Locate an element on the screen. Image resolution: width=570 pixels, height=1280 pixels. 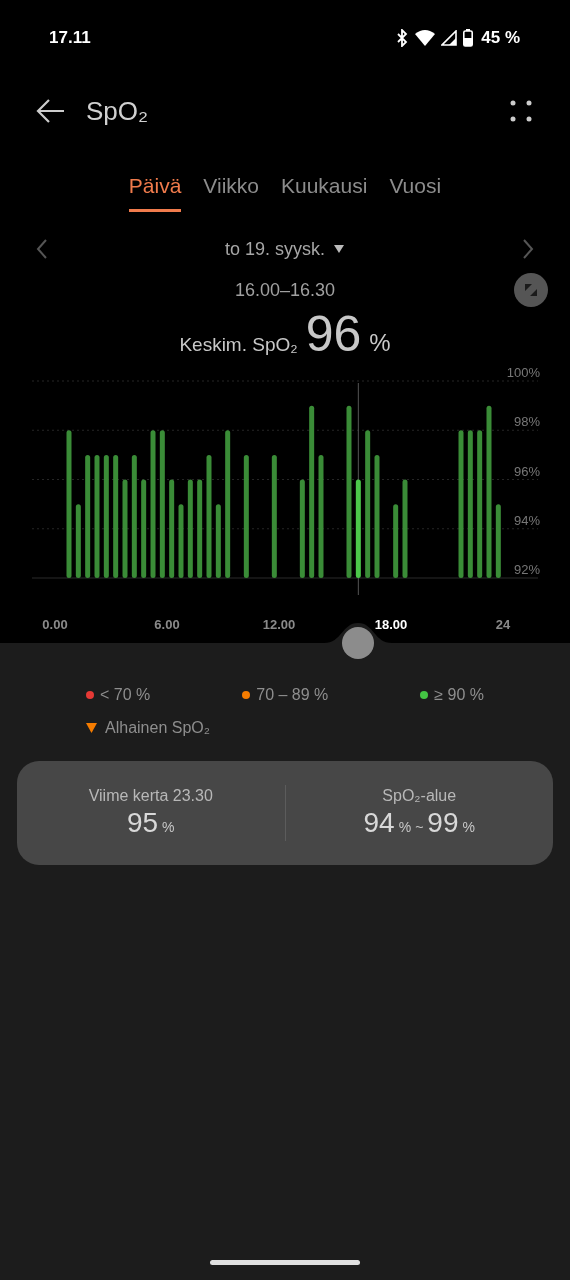
y-tick-label: 94% is located at coordinates (526, 520).